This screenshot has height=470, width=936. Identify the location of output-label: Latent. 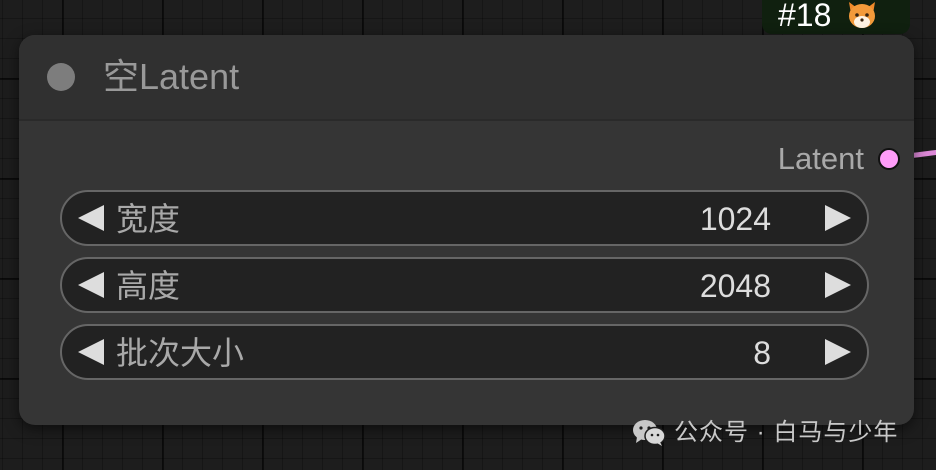
(820, 158).